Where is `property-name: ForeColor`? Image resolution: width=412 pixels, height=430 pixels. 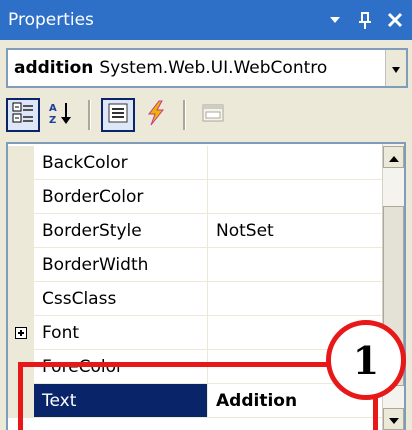 property-name: ForeColor is located at coordinates (121, 366).